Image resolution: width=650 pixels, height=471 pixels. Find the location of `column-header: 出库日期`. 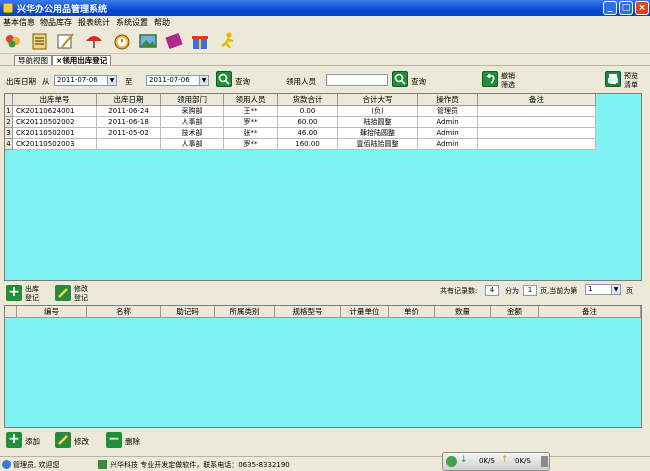

column-header: 出库日期 is located at coordinates (129, 100).